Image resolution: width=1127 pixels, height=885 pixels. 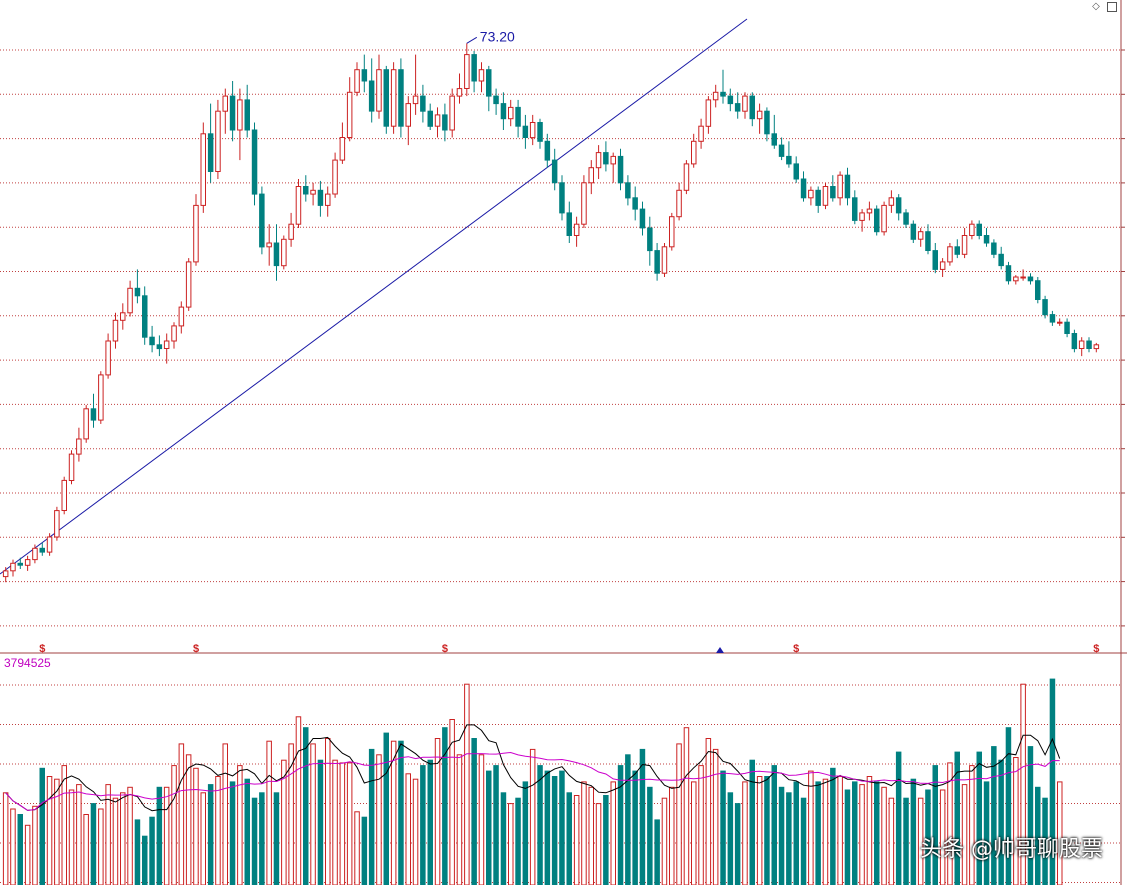 I want to click on panel-toggle-icon, so click(x=1112, y=7).